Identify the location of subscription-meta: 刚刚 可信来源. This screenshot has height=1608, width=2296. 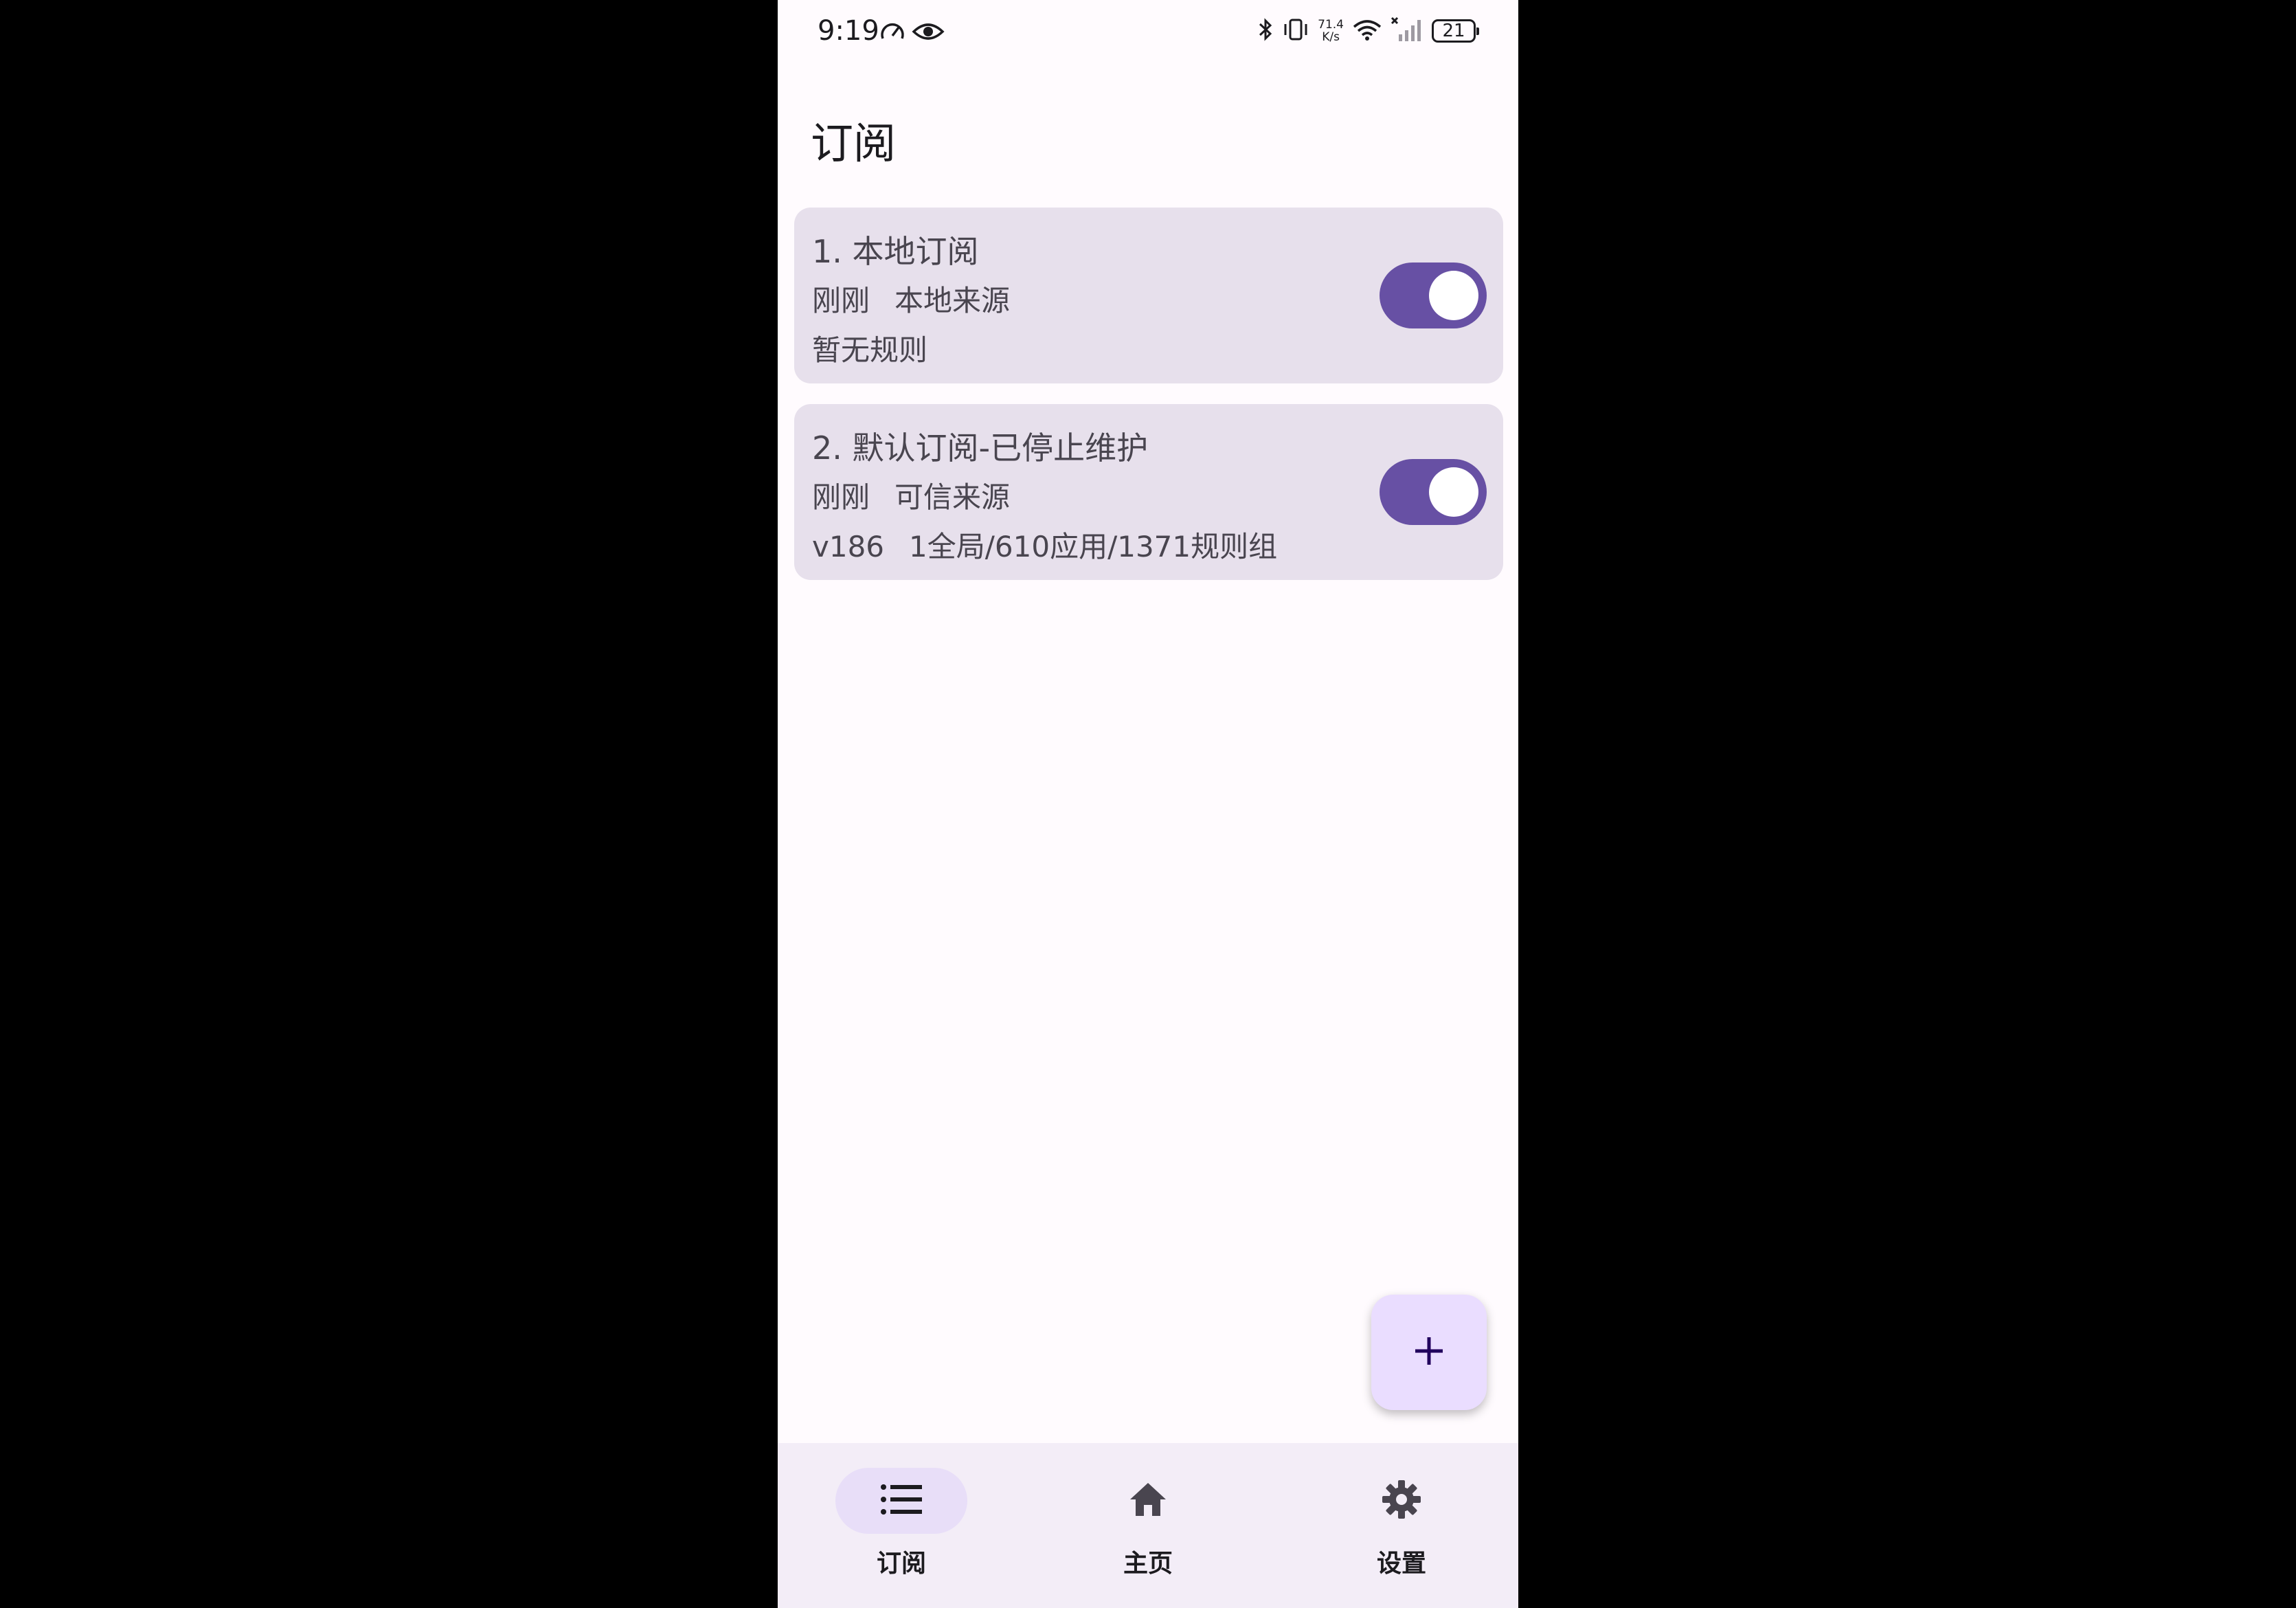
(911, 495).